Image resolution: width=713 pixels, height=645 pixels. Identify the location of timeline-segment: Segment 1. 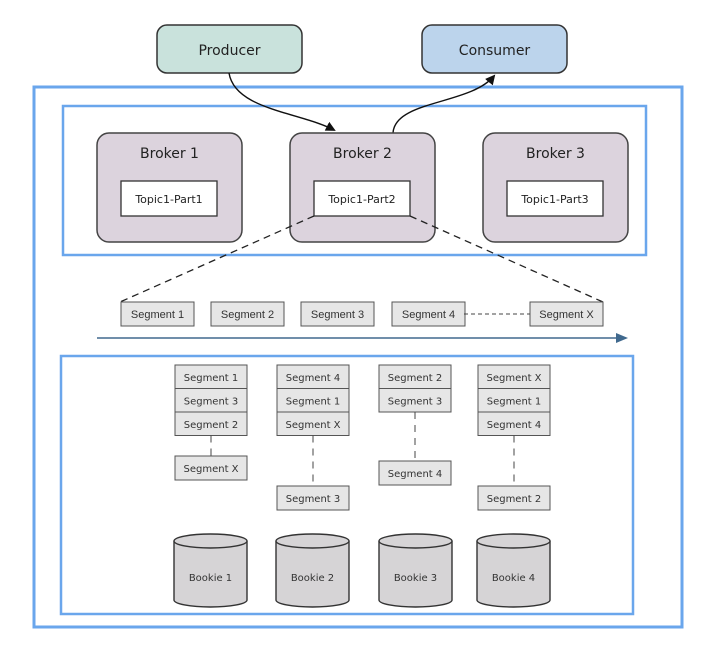
(157, 314).